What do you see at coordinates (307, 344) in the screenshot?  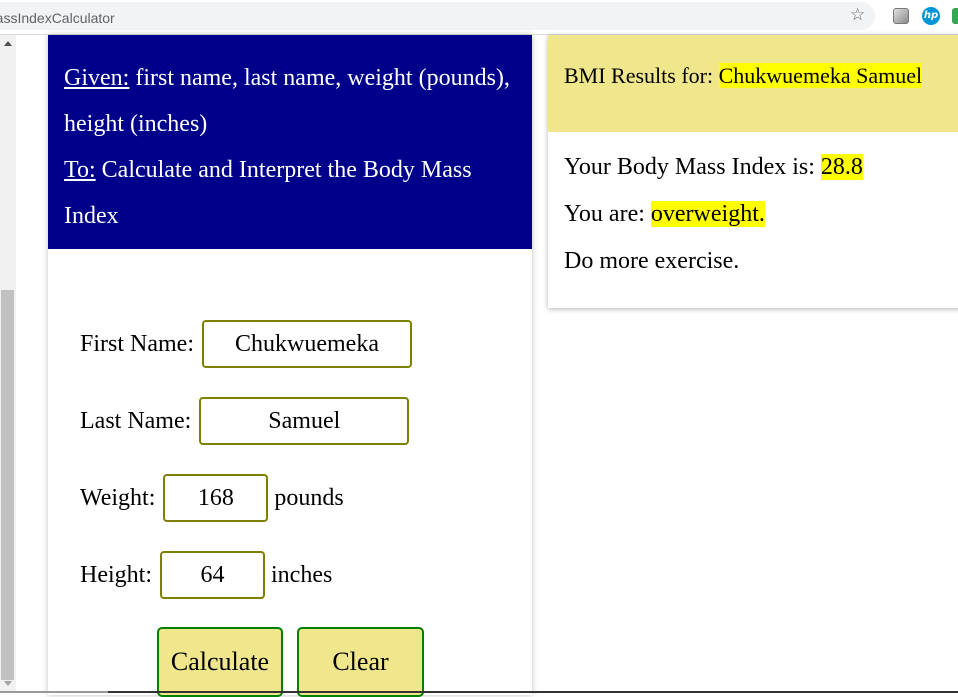 I see `first-name-input` at bounding box center [307, 344].